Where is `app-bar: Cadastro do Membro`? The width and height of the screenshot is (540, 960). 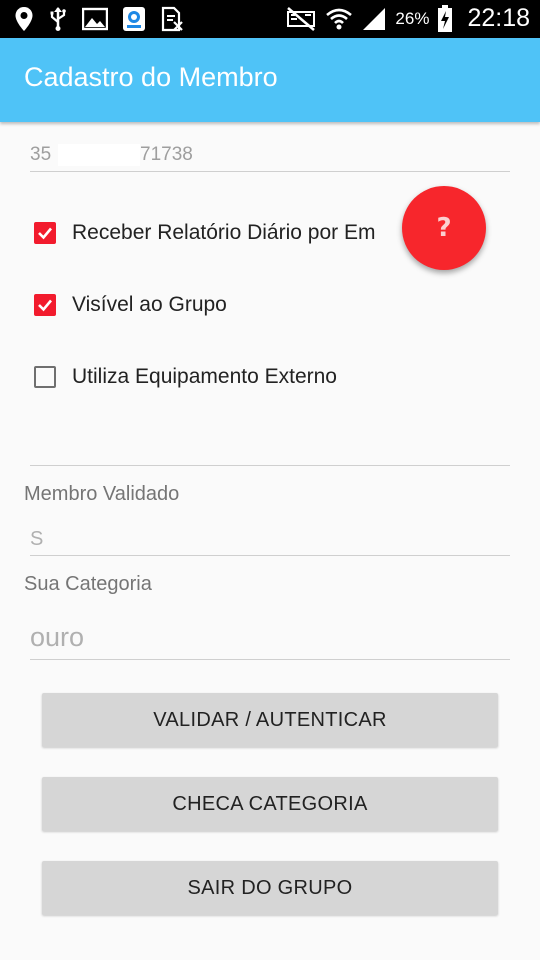 app-bar: Cadastro do Membro is located at coordinates (270, 80).